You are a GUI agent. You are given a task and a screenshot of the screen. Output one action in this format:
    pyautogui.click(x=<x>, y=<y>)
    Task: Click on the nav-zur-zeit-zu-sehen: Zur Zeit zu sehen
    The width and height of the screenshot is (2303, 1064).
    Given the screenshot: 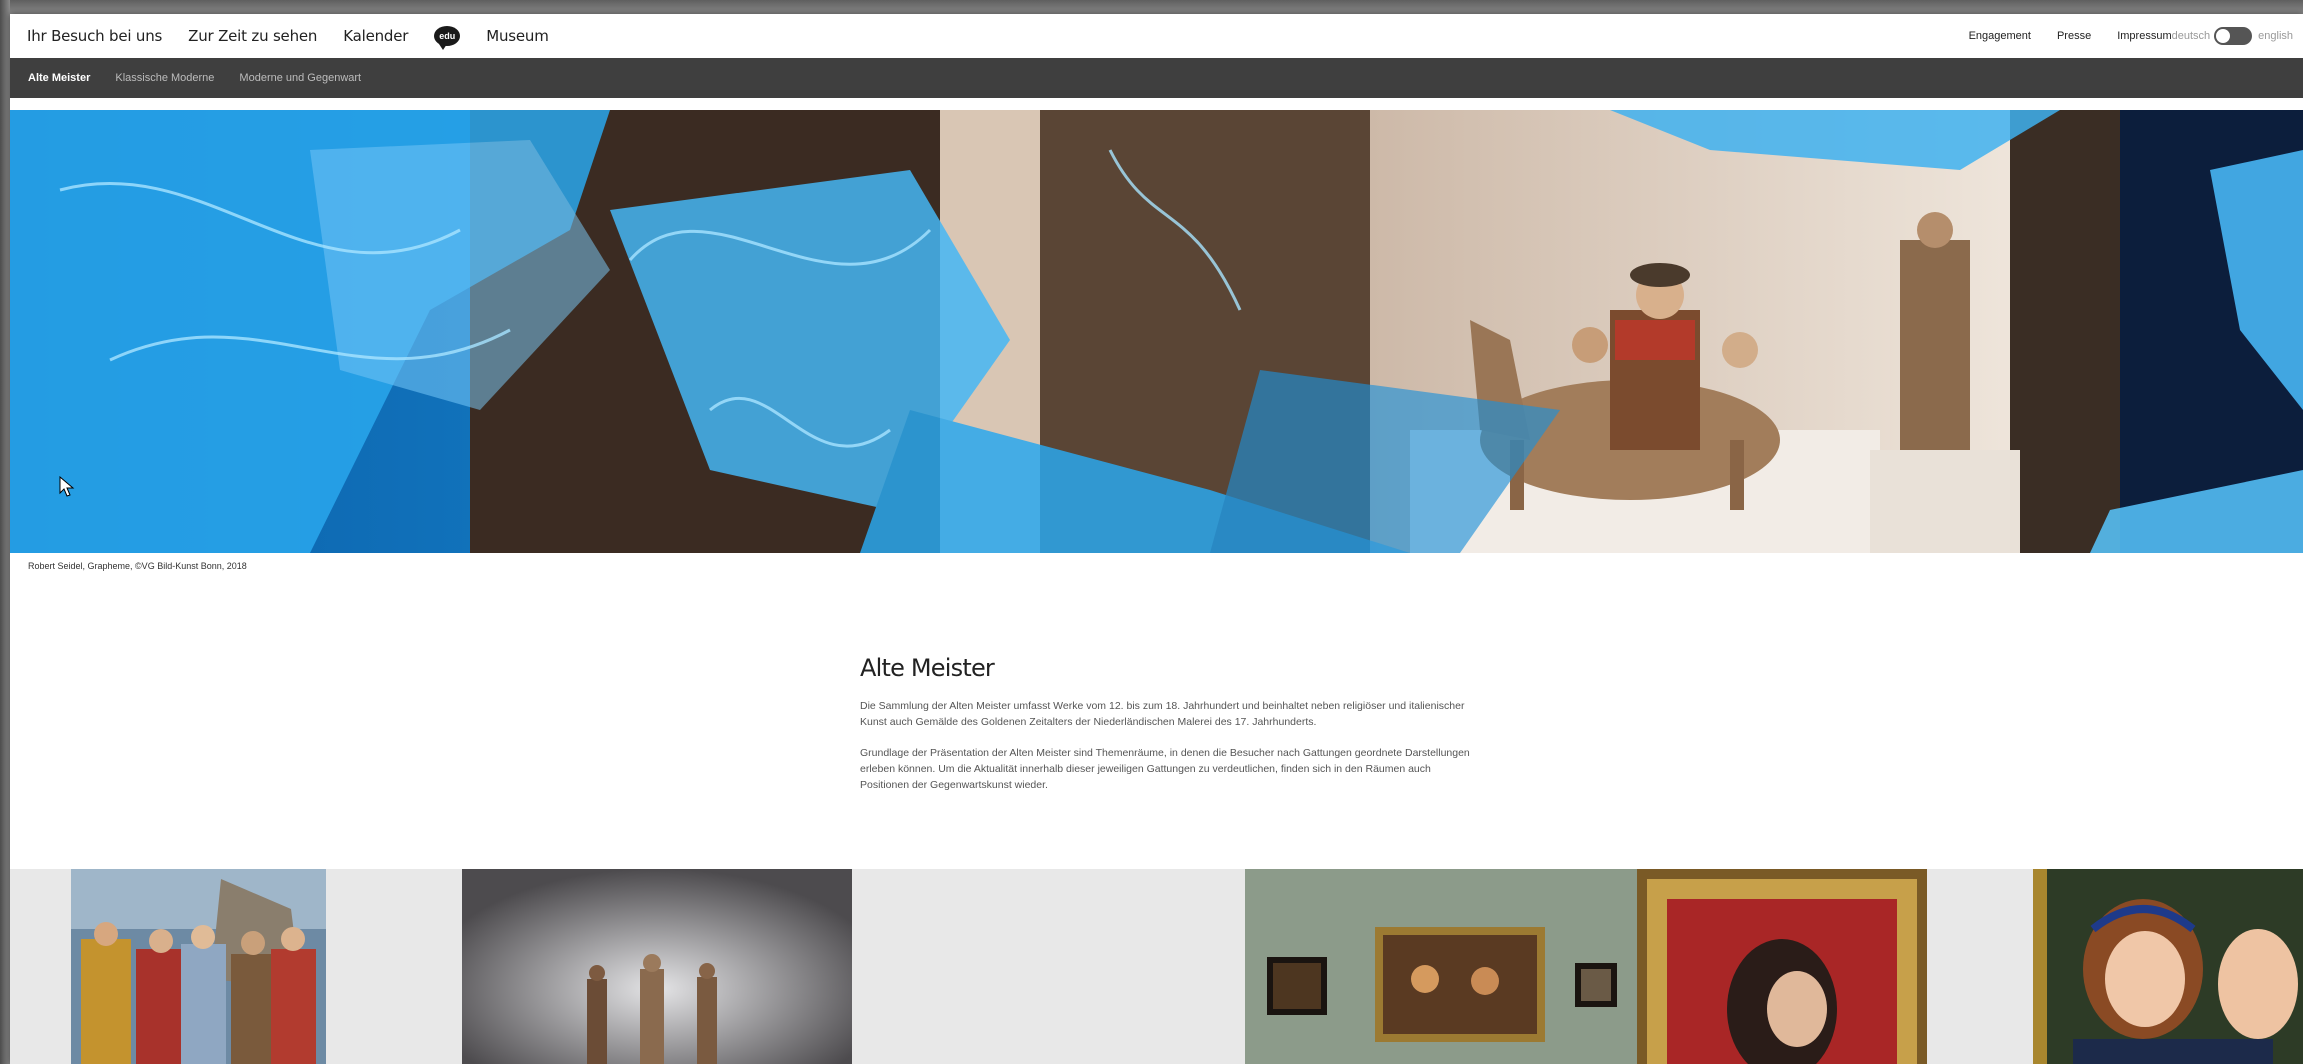 What is the action you would take?
    pyautogui.click(x=252, y=36)
    